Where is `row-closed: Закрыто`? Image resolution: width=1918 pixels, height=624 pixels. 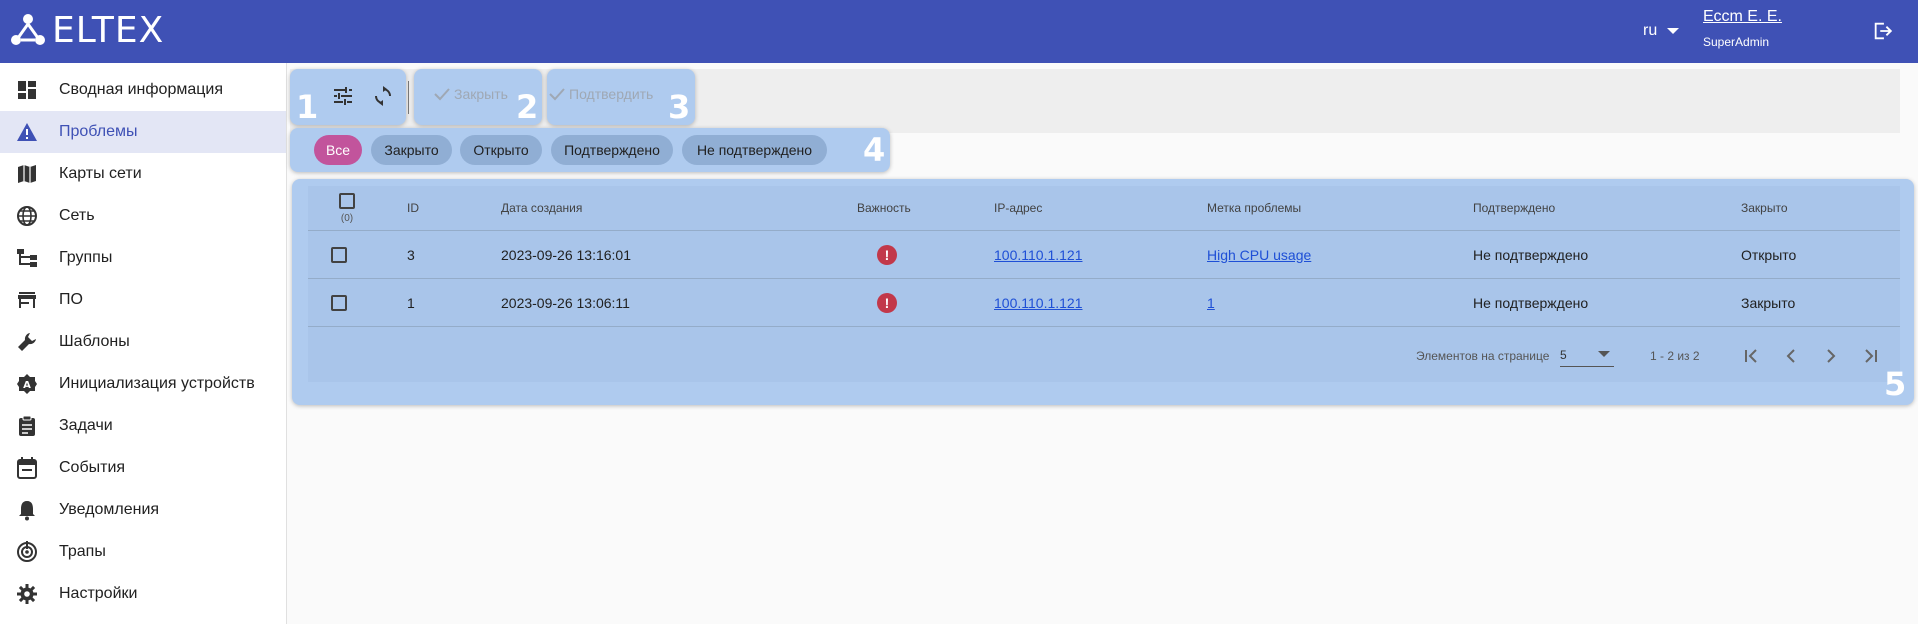 row-closed: Закрыто is located at coordinates (1768, 302).